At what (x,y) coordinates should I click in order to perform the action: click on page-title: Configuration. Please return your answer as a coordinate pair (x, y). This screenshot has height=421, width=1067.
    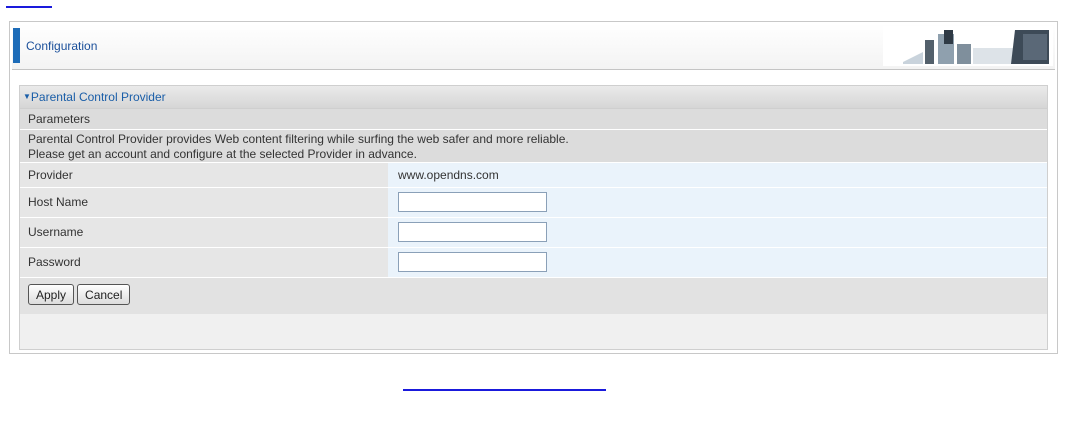
    Looking at the image, I should click on (62, 46).